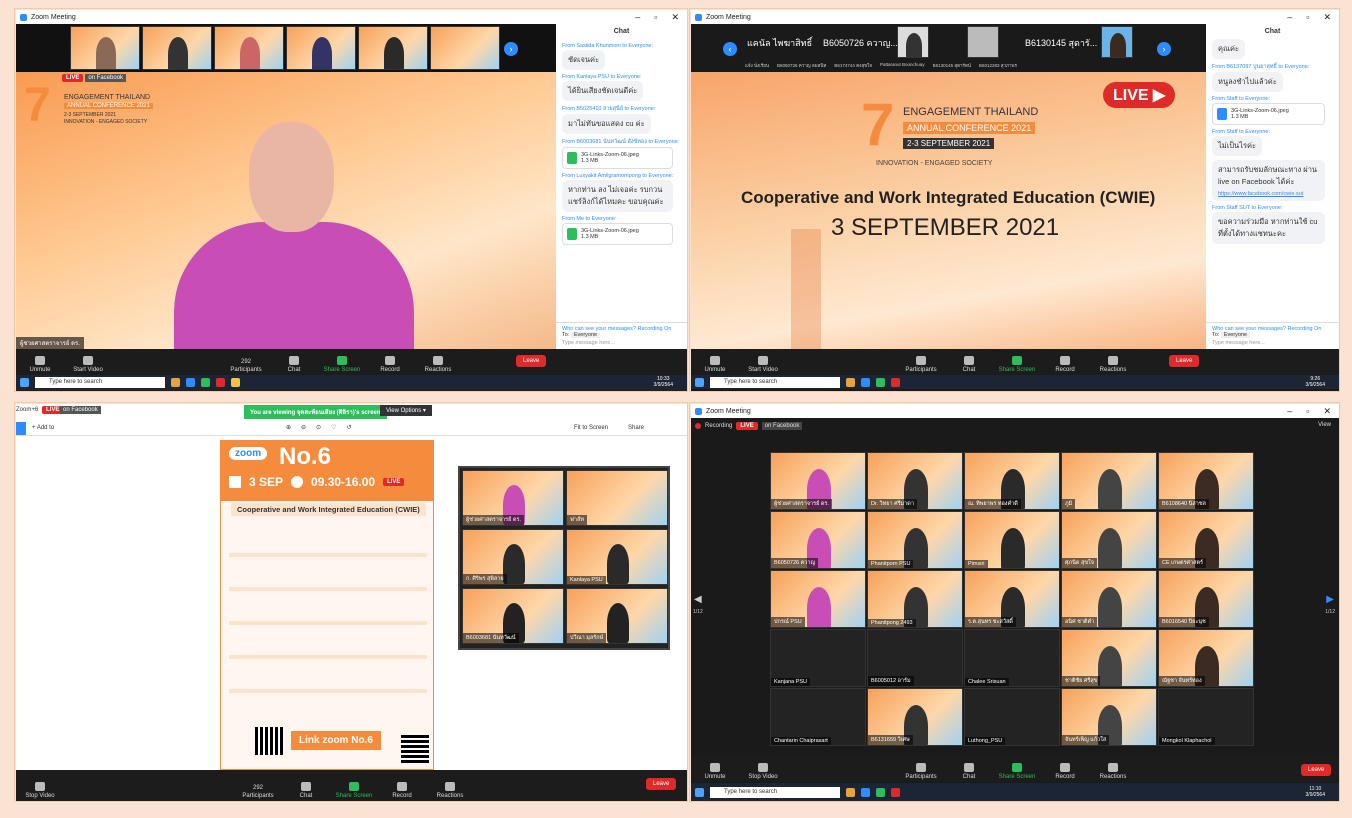 The image size is (1352, 818). Describe the element at coordinates (1109, 540) in the screenshot. I see `gallery-tile: ศุภนิด สุขใจ` at that location.